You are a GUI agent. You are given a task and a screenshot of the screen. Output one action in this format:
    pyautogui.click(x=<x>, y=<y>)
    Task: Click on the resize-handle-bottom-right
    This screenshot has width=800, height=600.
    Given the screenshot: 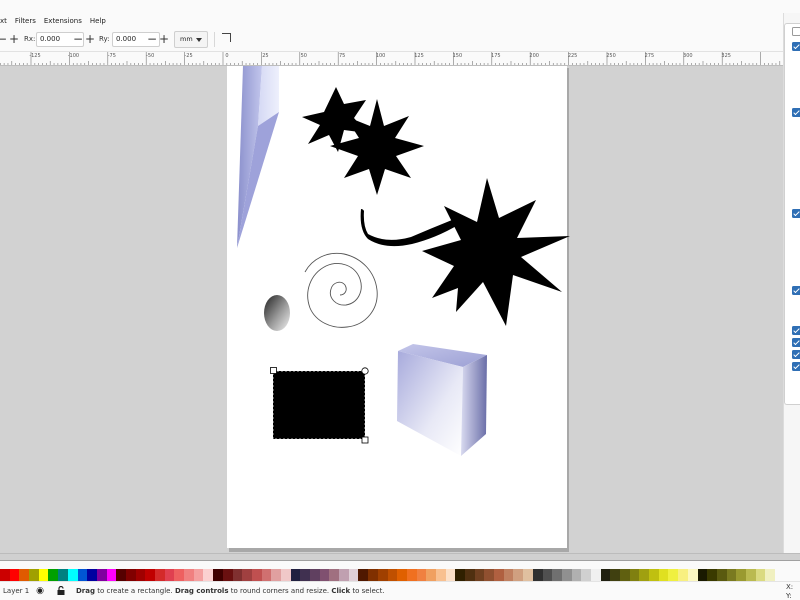 What is the action you would take?
    pyautogui.click(x=365, y=440)
    